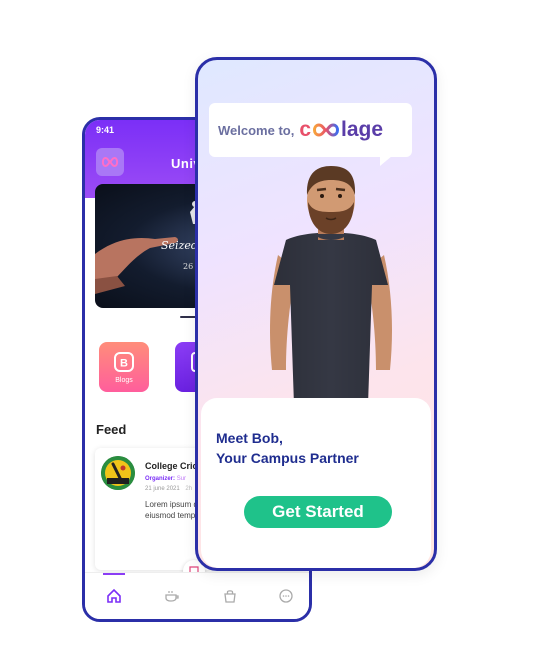  I want to click on bottom-nav, so click(197, 595).